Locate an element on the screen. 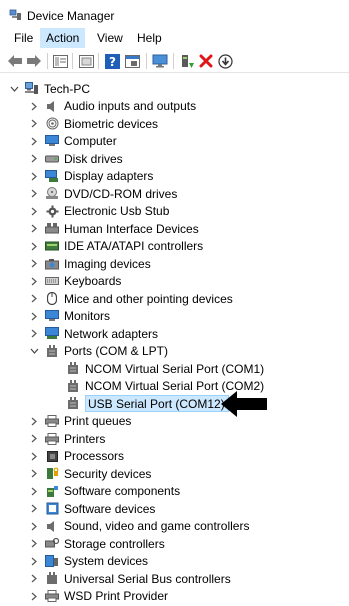  dvd-icon is located at coordinates (52, 194).